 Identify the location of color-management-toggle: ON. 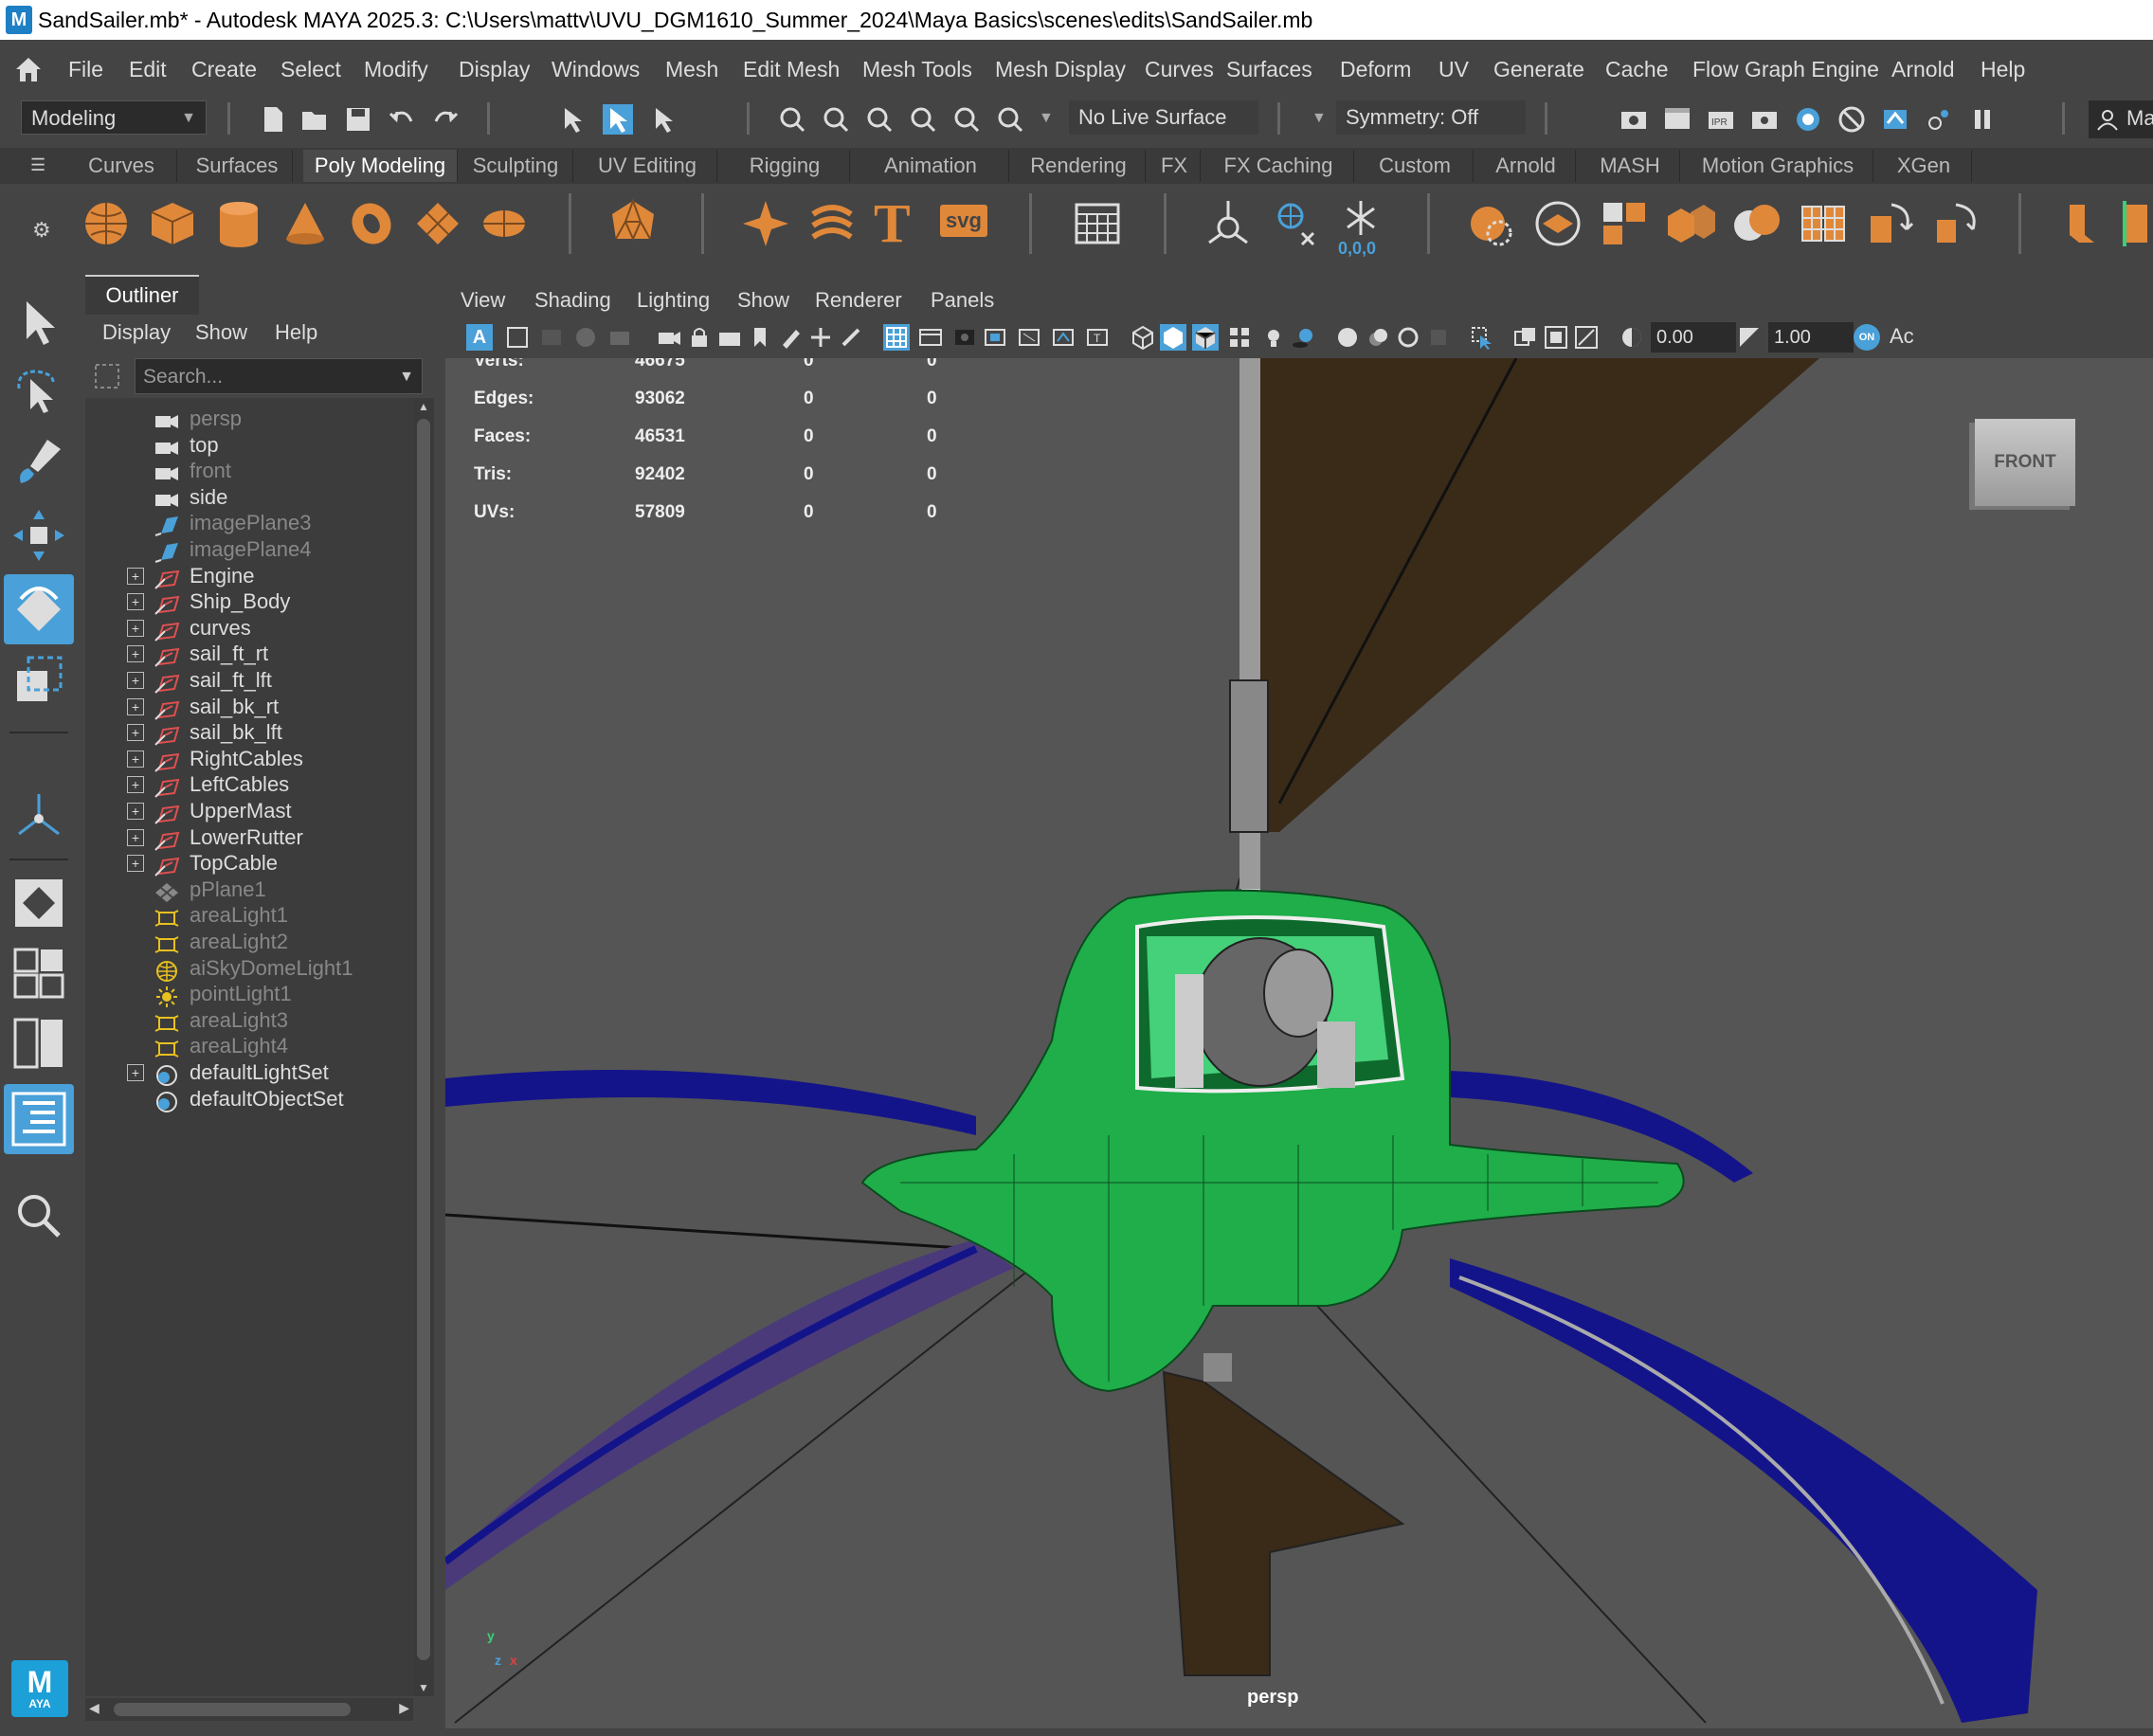
(1867, 337).